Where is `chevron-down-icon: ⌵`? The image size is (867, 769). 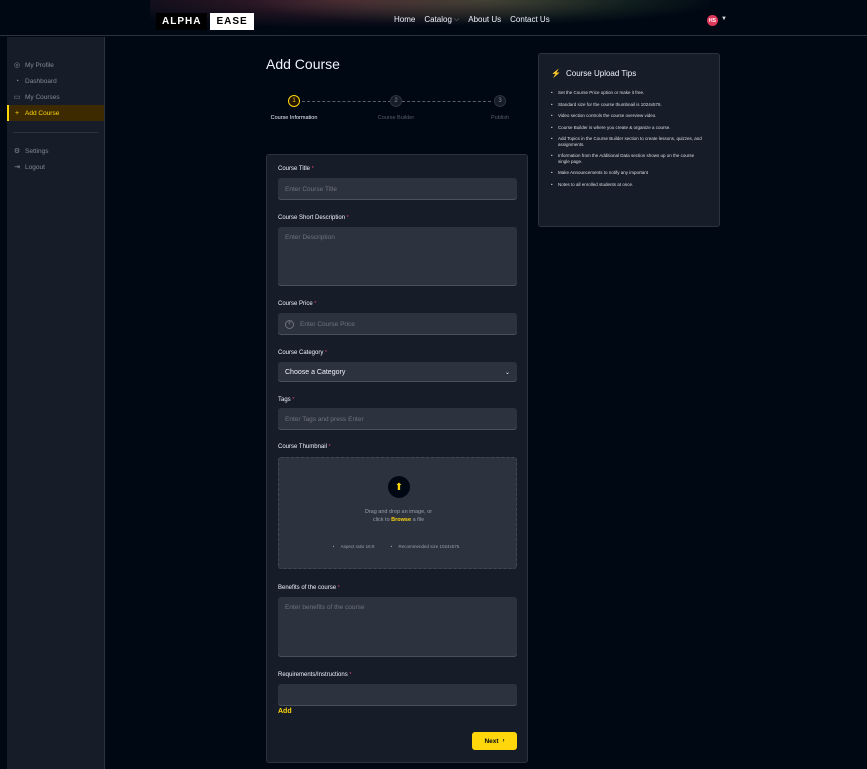
chevron-down-icon: ⌵ is located at coordinates (456, 19).